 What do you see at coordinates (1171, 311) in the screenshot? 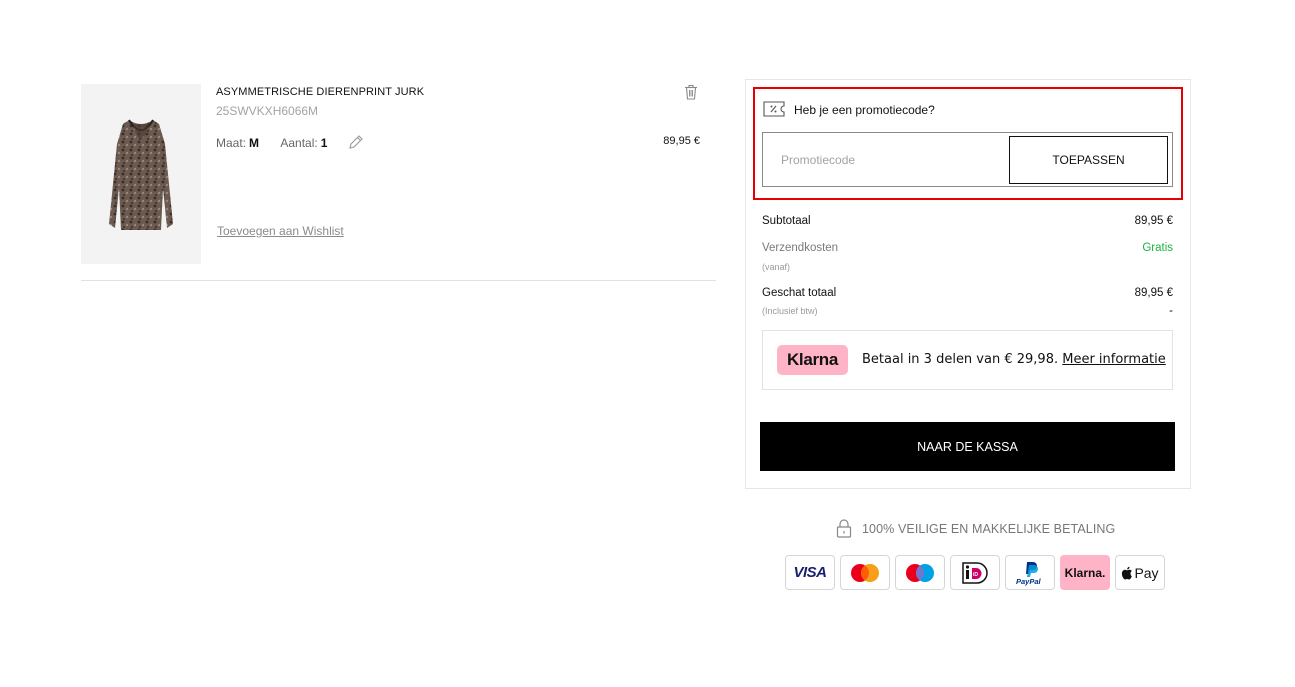
I see `tax-value: -` at bounding box center [1171, 311].